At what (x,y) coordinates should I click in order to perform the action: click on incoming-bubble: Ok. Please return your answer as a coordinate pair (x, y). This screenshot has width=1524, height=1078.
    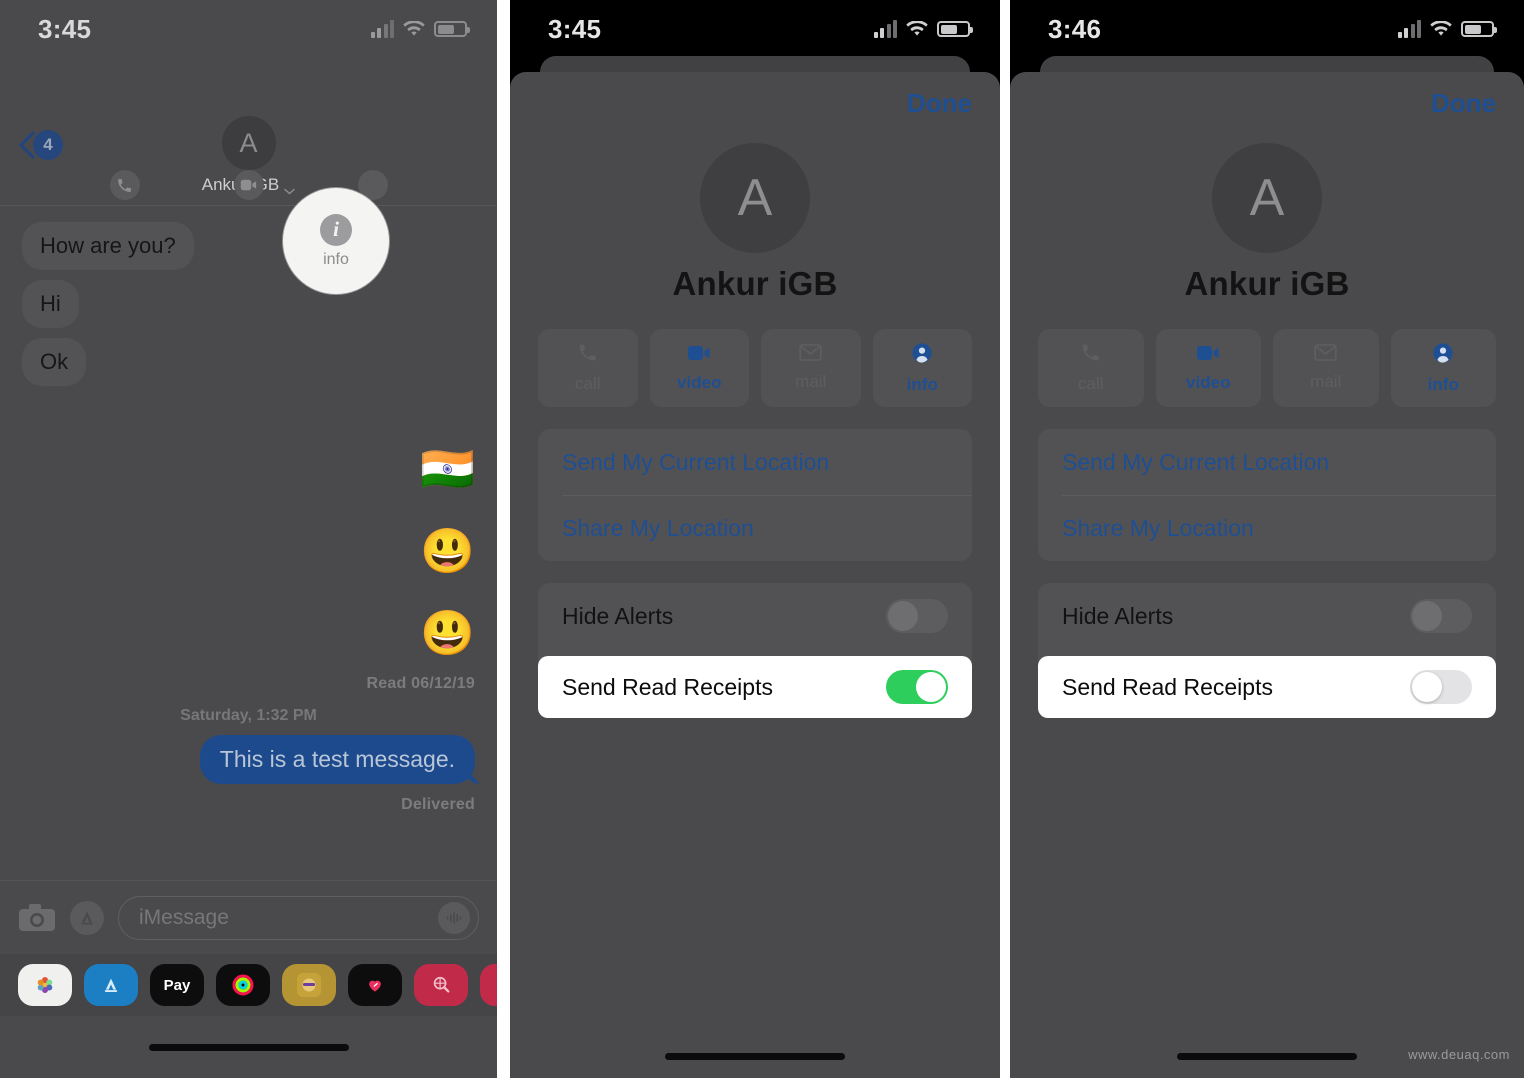
    Looking at the image, I should click on (54, 362).